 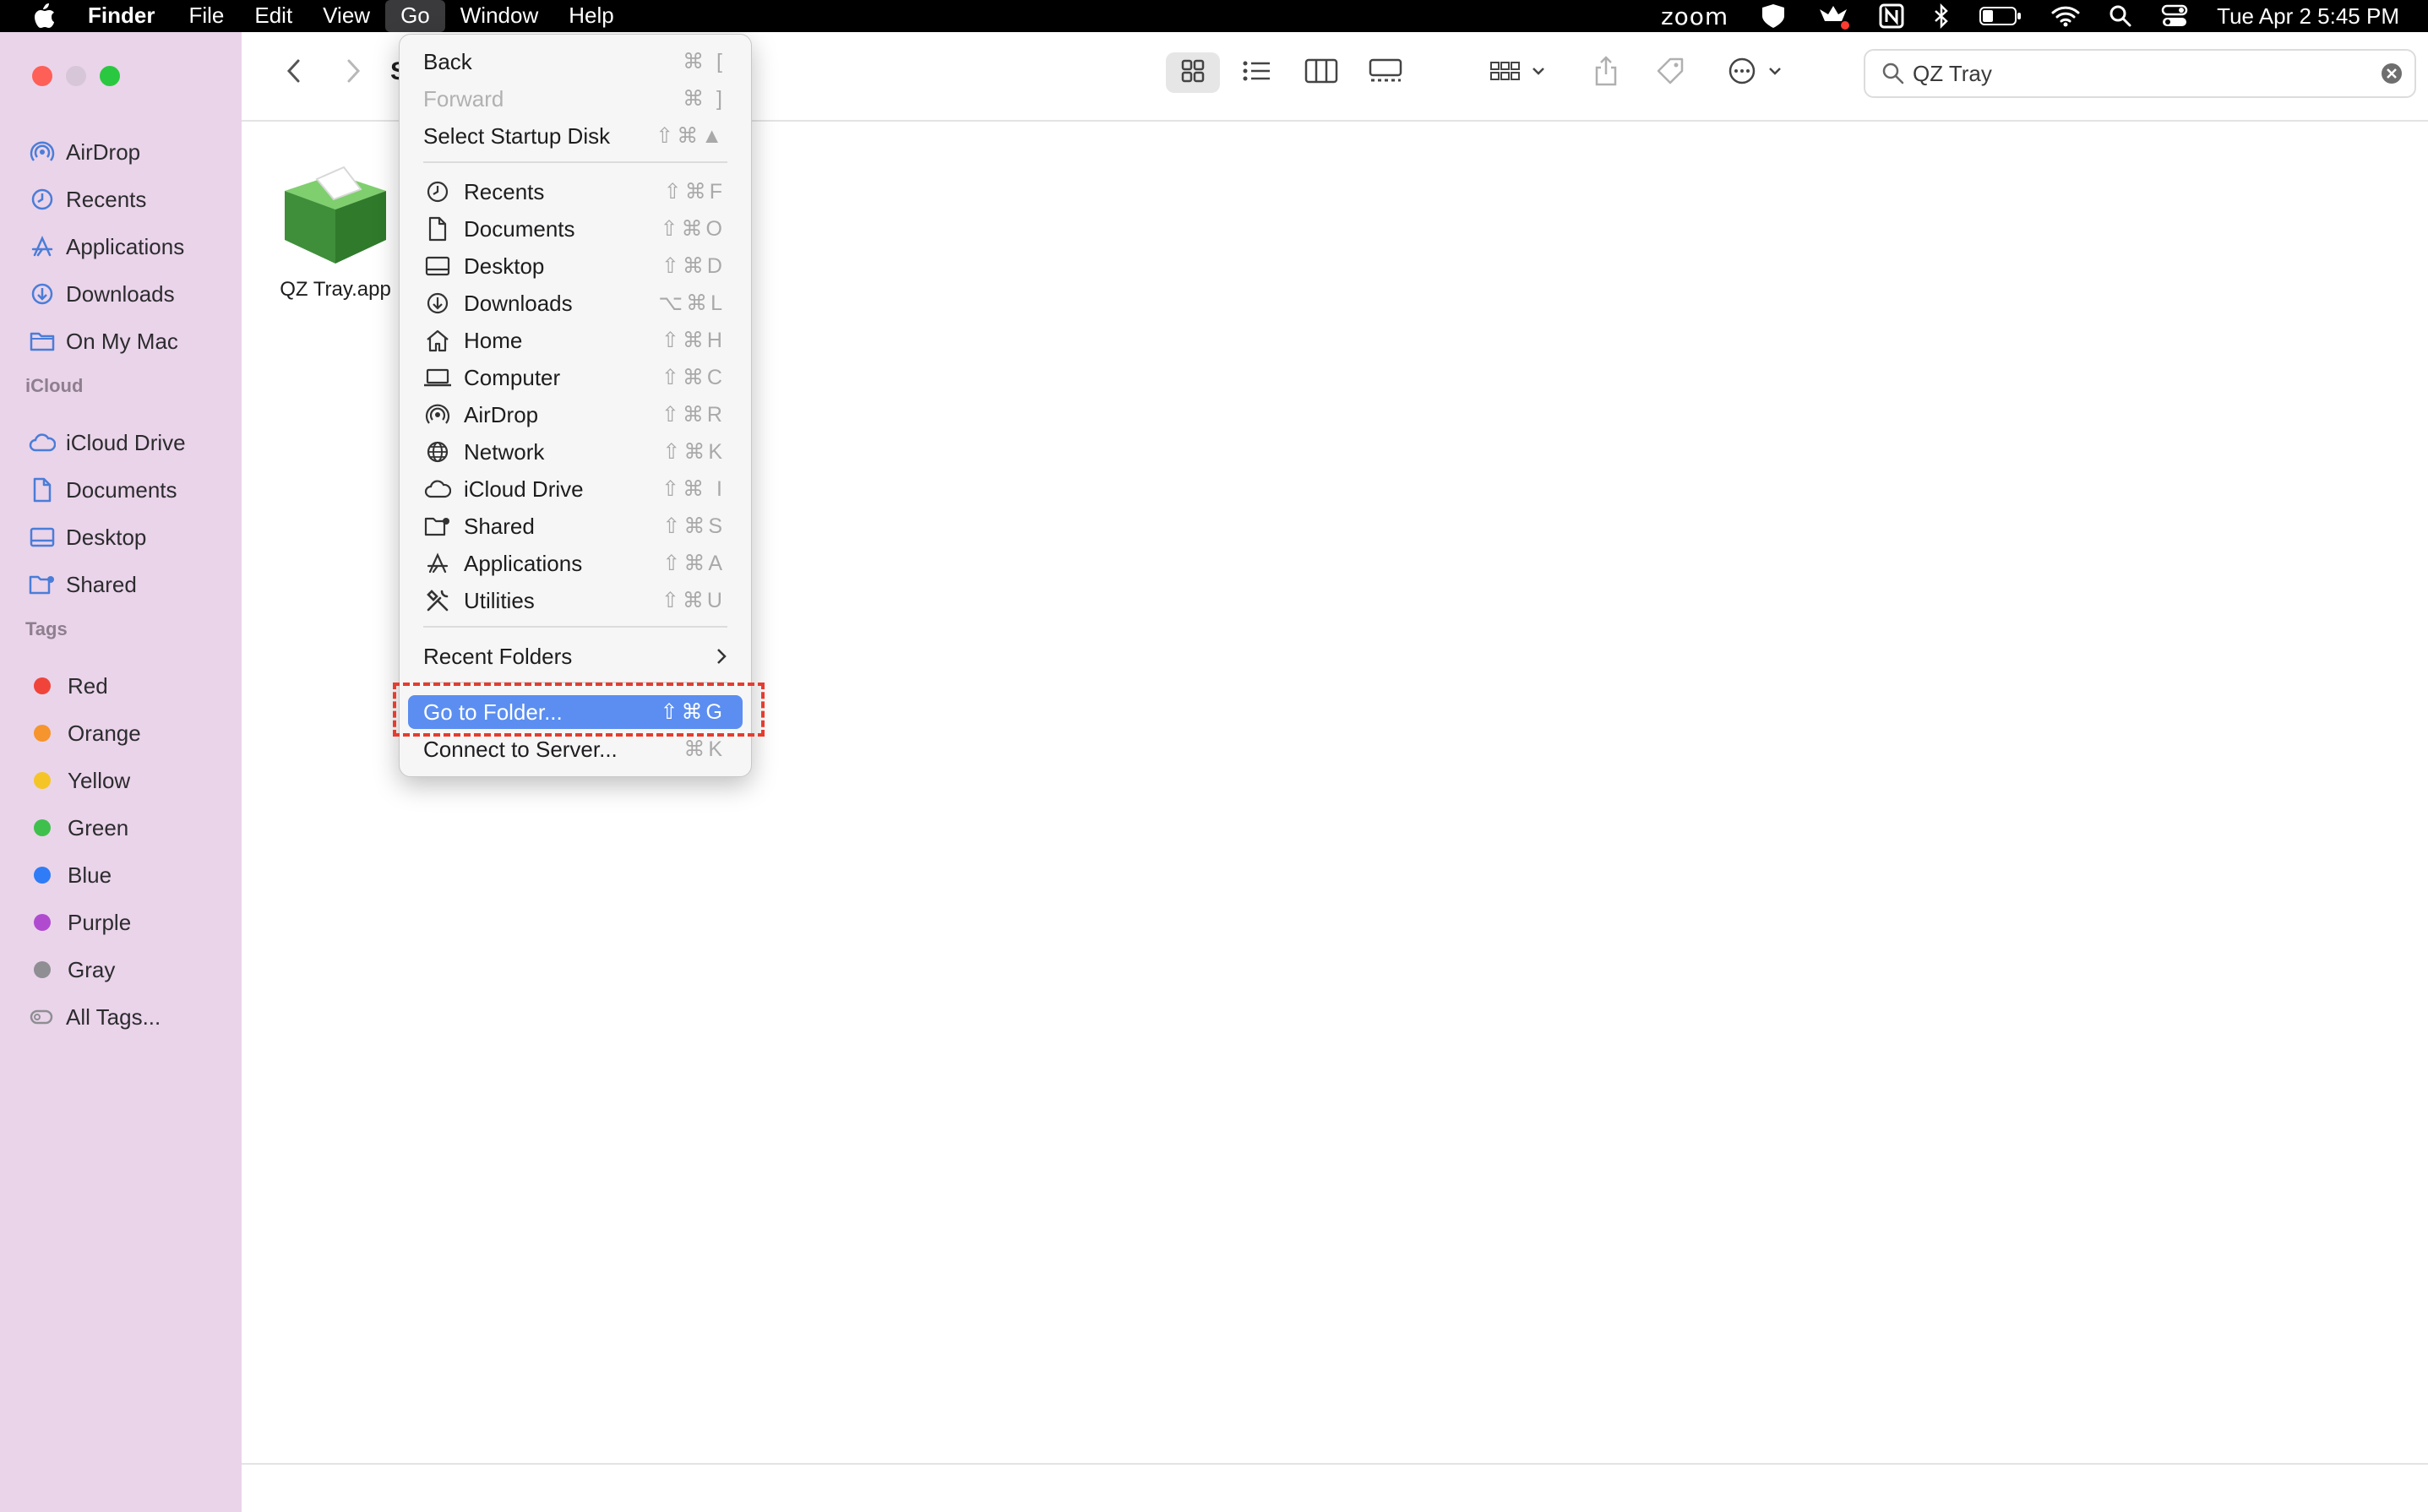 What do you see at coordinates (575, 266) in the screenshot?
I see `menu-item-desktop: Desktop ⇧⌘D` at bounding box center [575, 266].